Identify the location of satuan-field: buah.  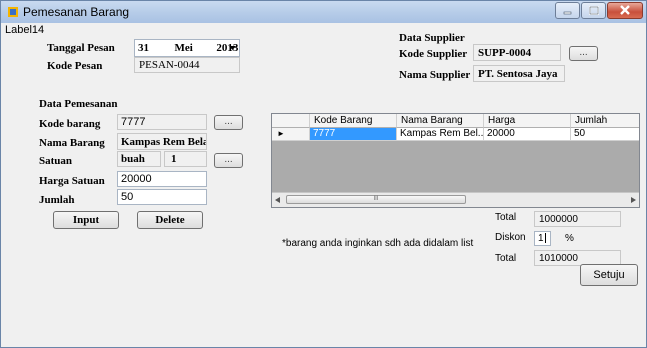
(139, 159).